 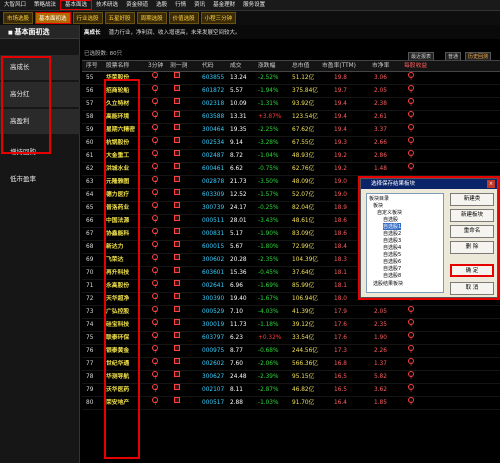 I want to click on row-index: 69, so click(x=90, y=260).